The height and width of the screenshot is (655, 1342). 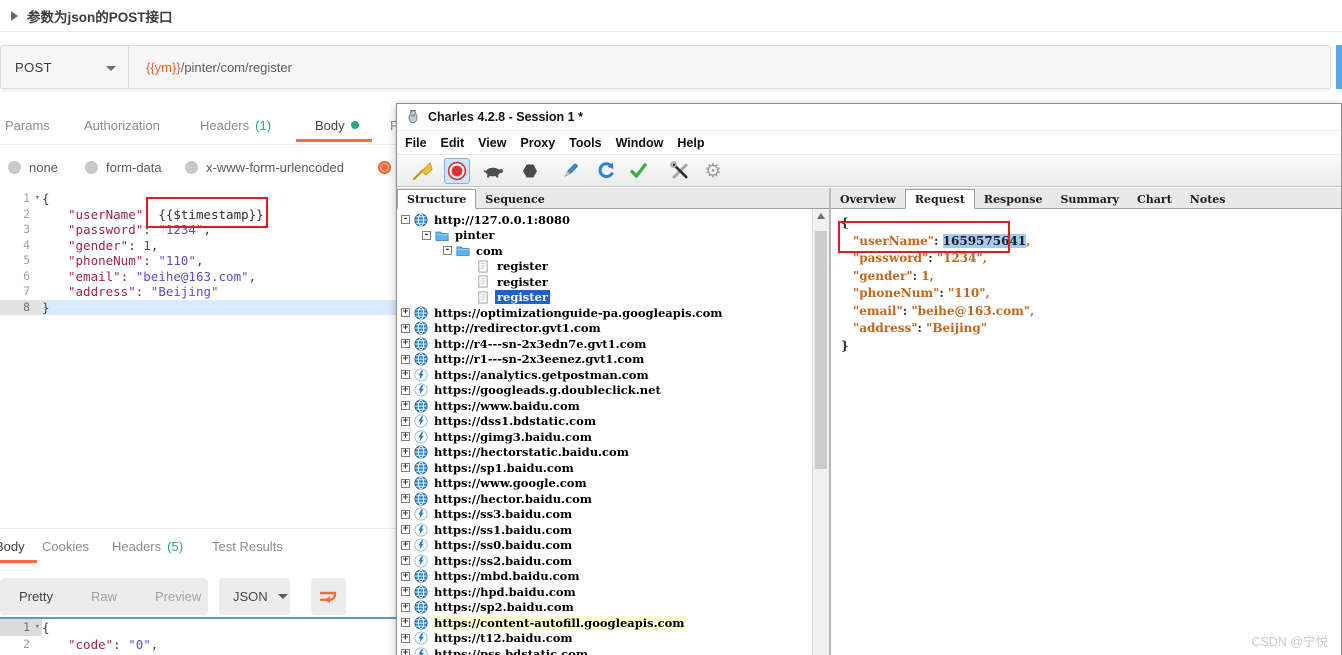 I want to click on tree-node-label: http://127.0.0.1:8080, so click(x=502, y=220).